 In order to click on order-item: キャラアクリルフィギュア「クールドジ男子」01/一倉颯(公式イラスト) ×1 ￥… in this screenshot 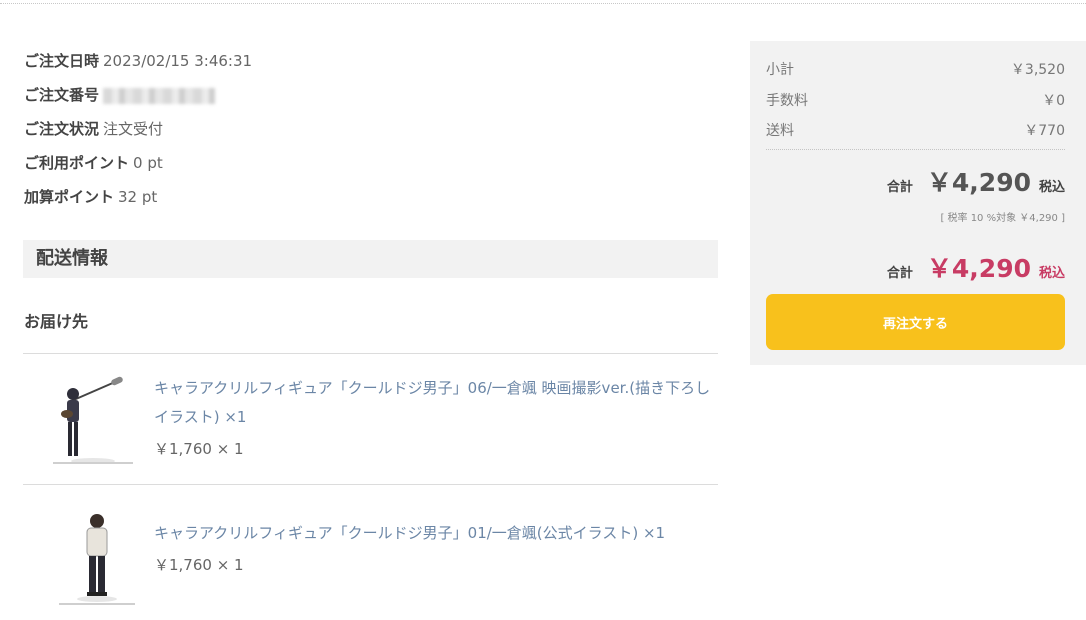, I will do `click(370, 549)`.